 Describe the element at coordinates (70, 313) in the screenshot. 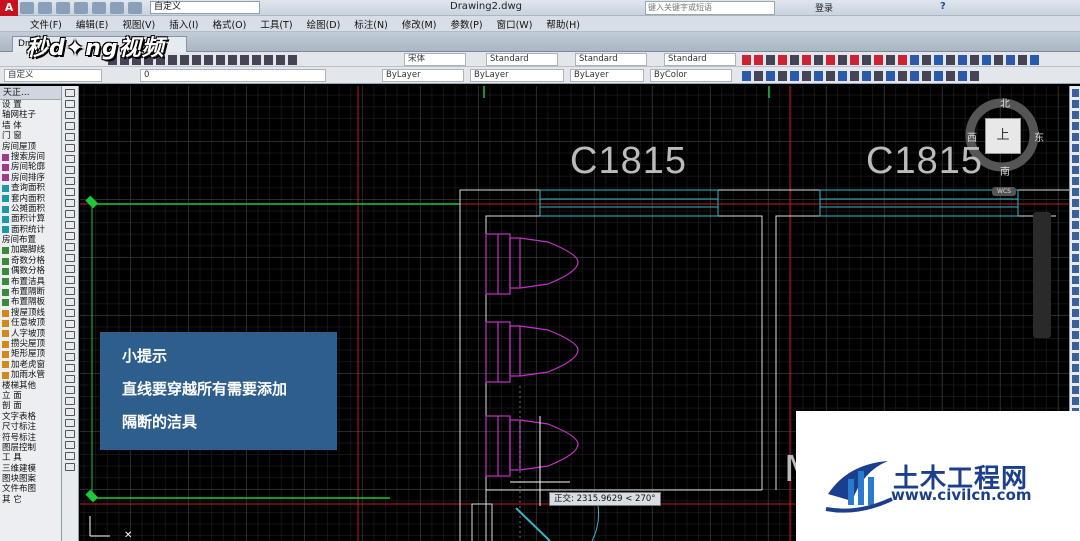

I see `copy-icon` at that location.